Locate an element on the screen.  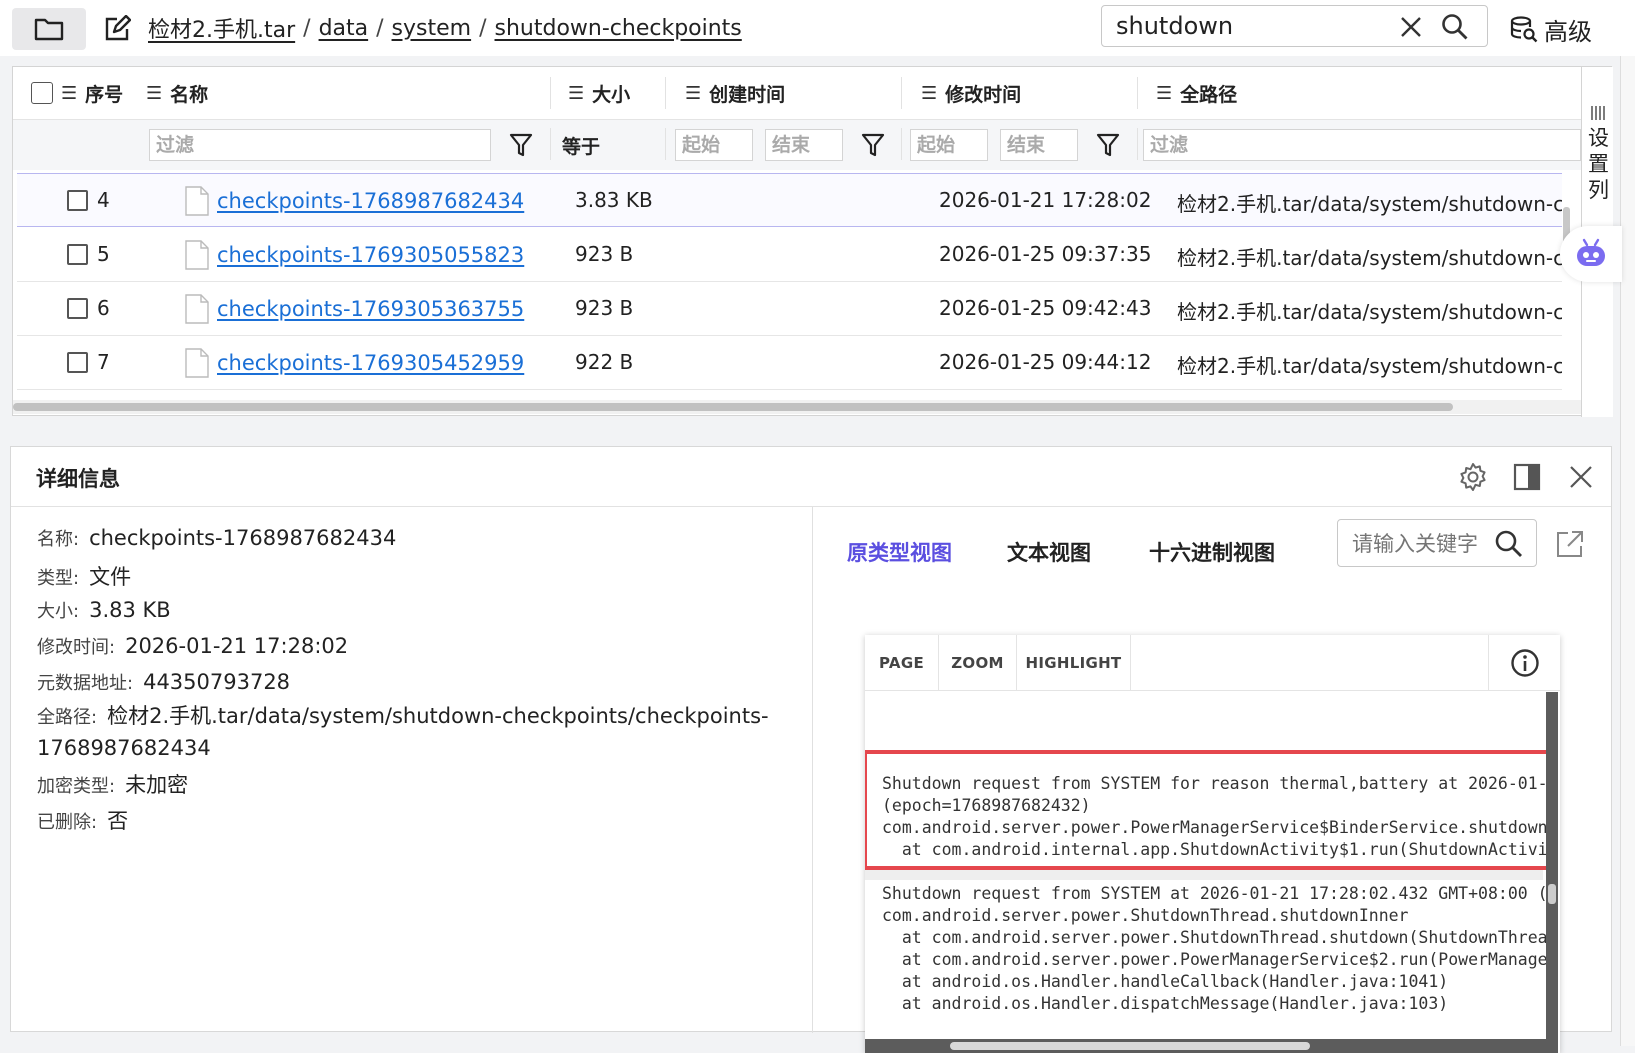
search-box is located at coordinates (1294, 26).